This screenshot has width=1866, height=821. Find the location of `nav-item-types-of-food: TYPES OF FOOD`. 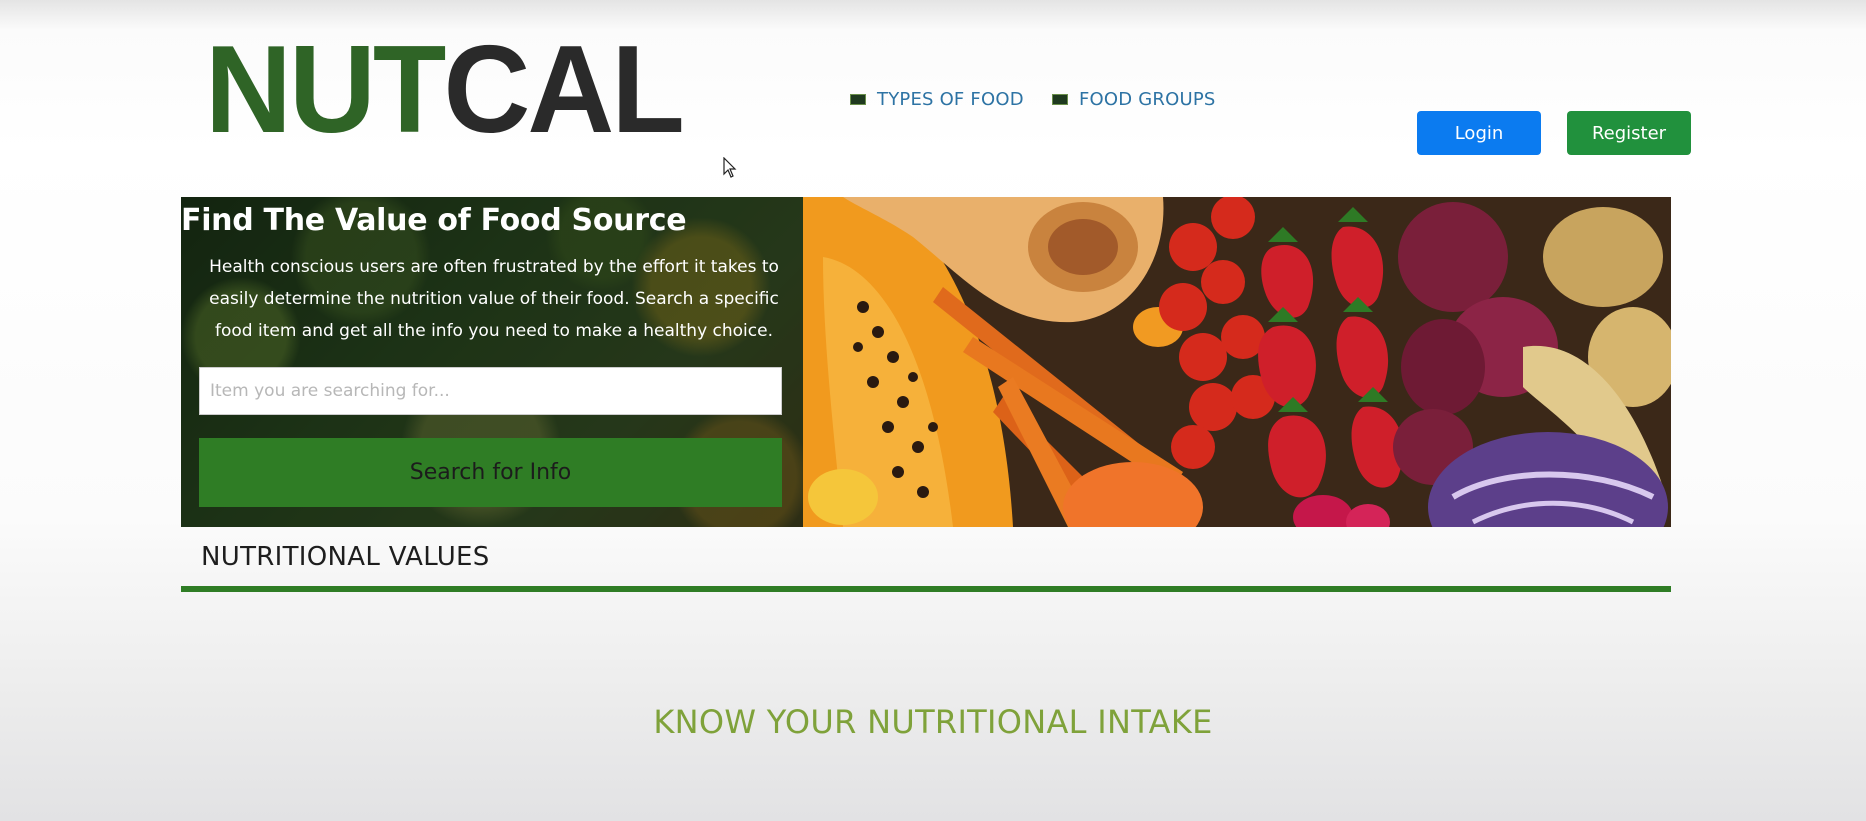

nav-item-types-of-food: TYPES OF FOOD is located at coordinates (937, 99).